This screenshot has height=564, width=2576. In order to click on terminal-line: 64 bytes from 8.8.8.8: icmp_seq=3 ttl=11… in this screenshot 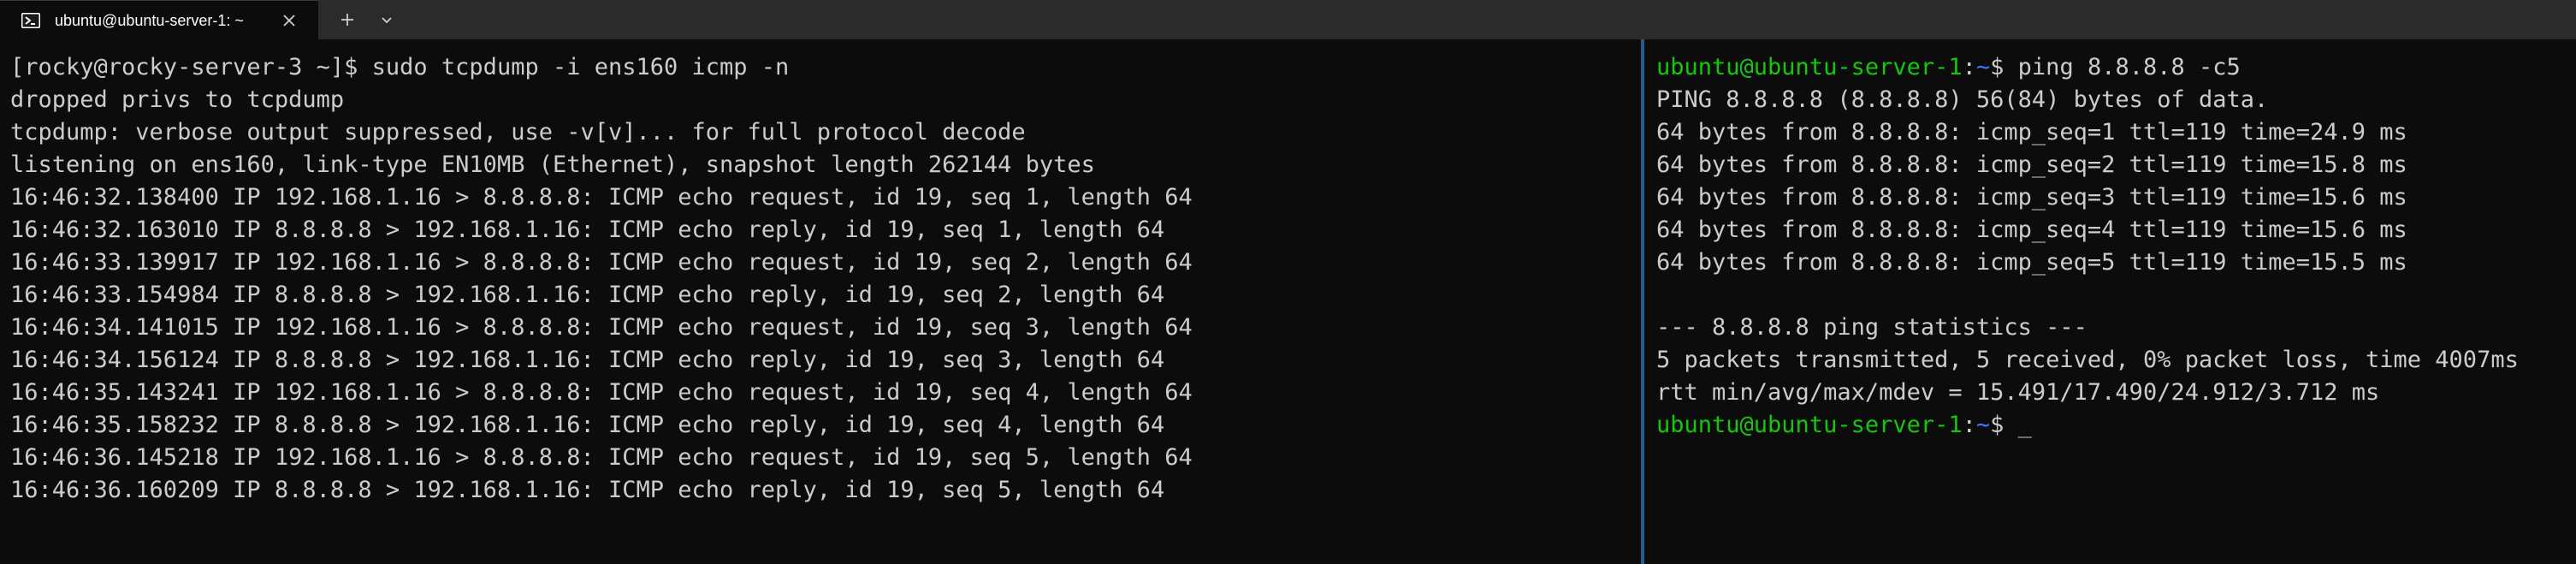, I will do `click(2032, 197)`.